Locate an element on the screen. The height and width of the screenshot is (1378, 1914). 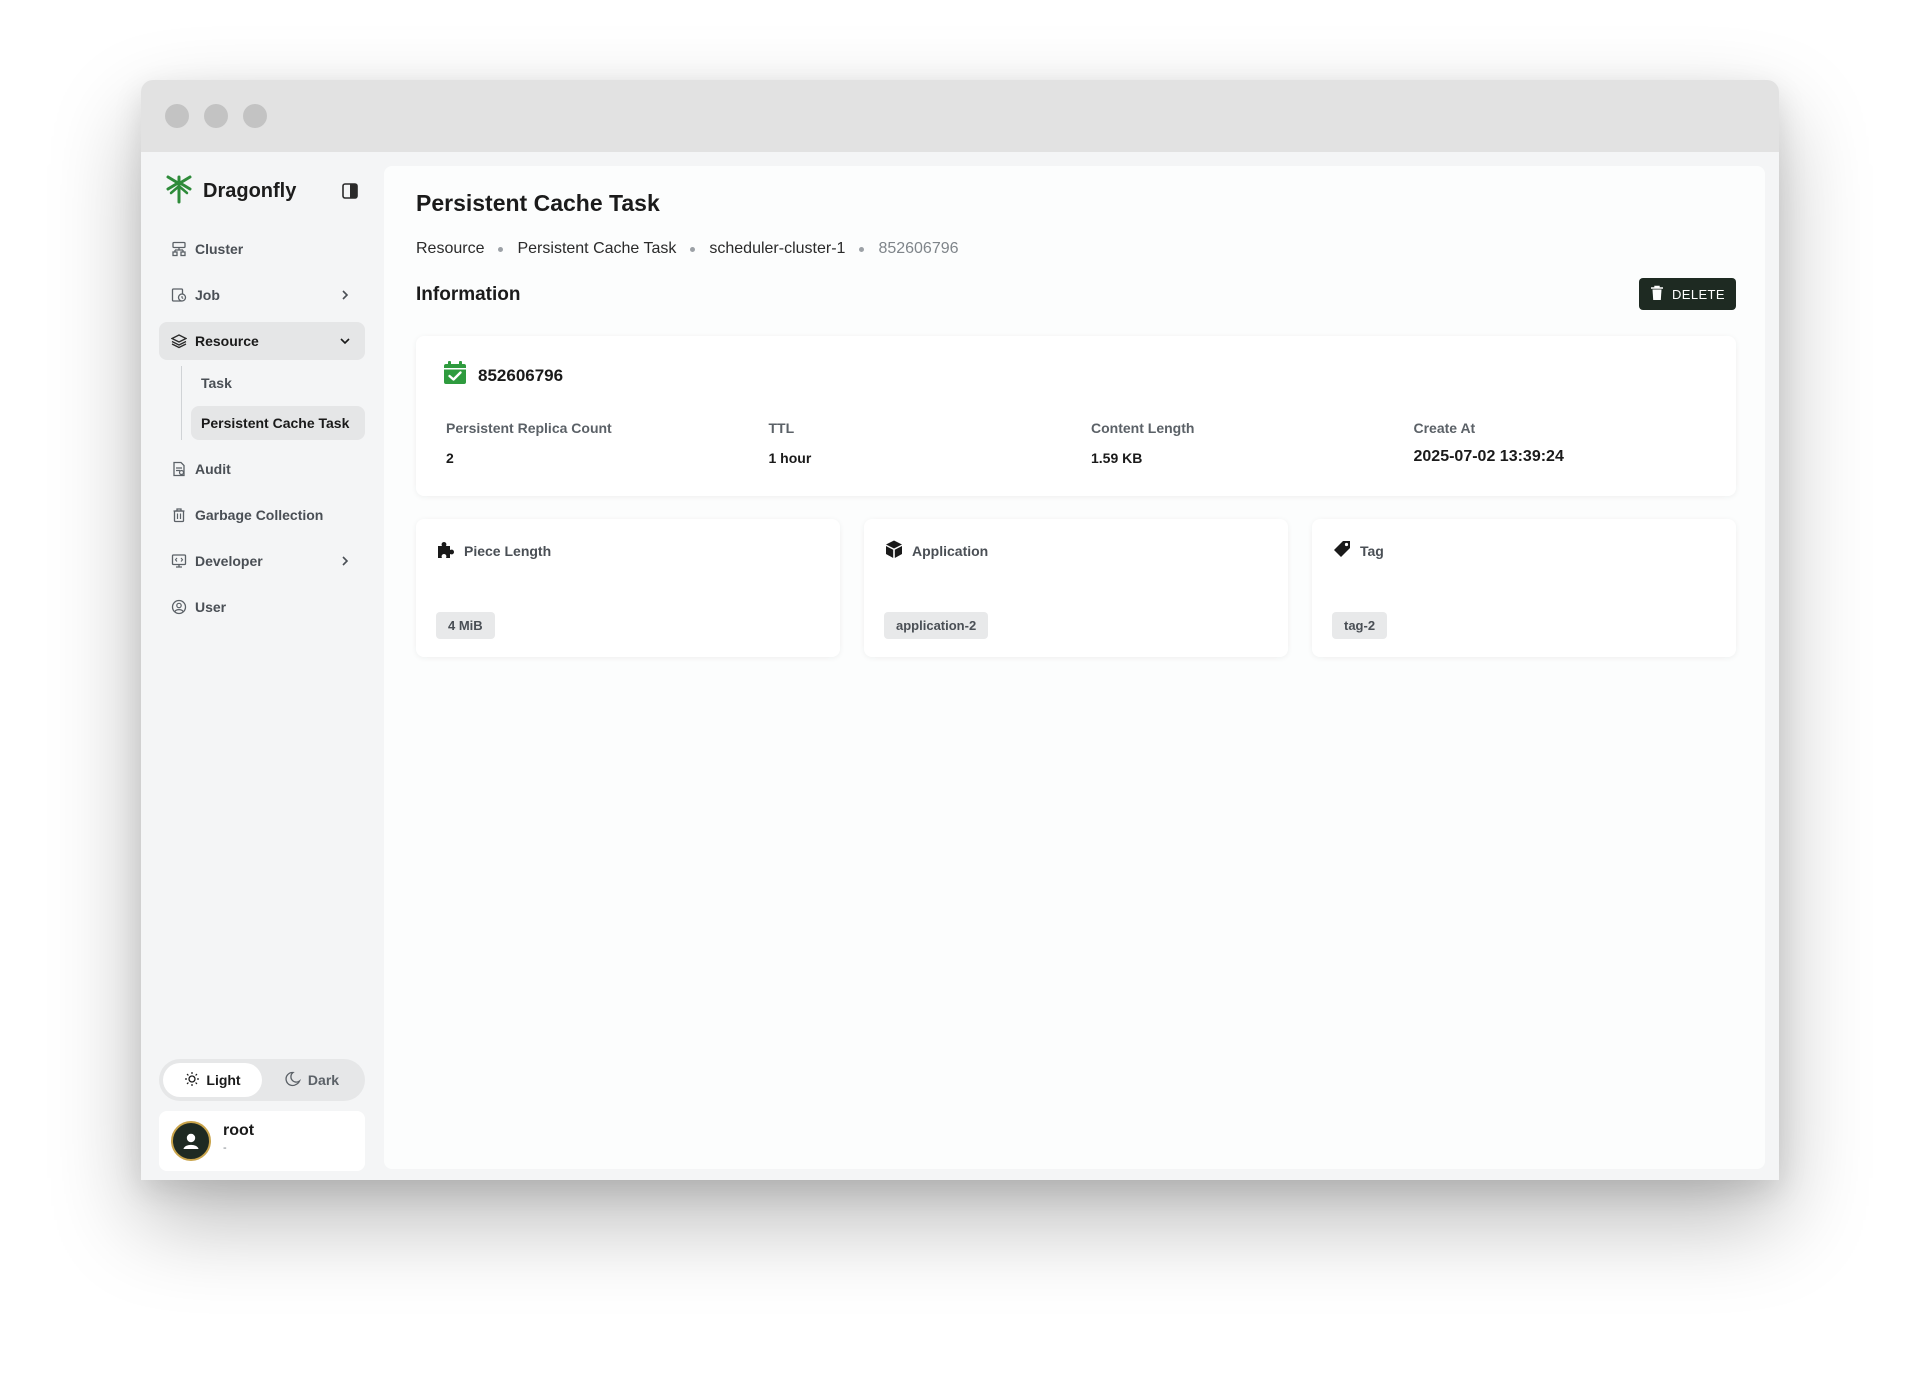
sidebar-item-label: Developer is located at coordinates (229, 561).